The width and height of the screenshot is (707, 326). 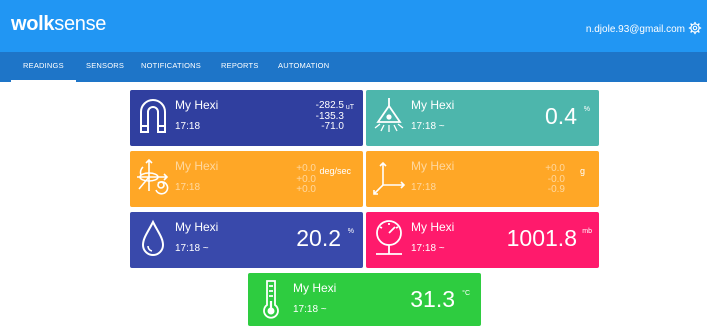 I want to click on gyroscope-icon, so click(x=153, y=176).